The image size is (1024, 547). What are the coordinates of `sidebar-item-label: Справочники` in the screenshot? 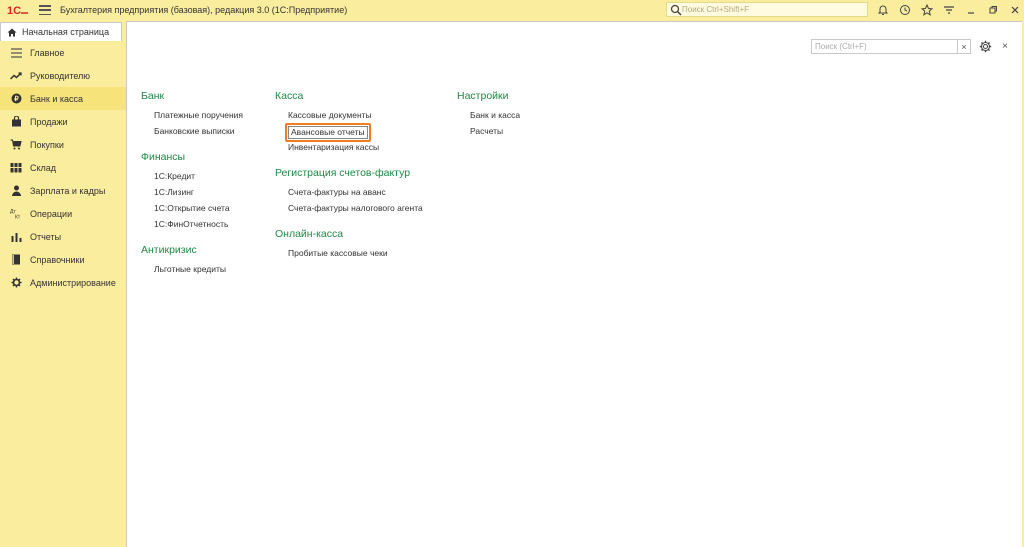 It's located at (57, 259).